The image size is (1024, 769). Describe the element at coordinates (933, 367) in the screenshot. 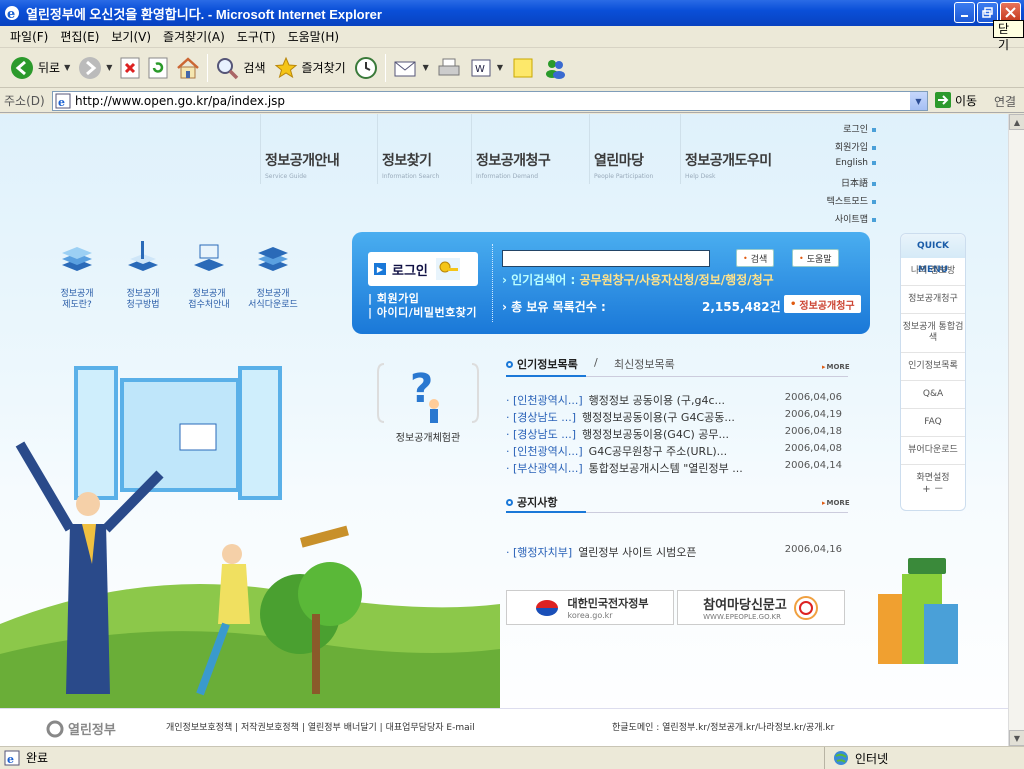

I see `quick-popular-list: 인기정보목록` at that location.